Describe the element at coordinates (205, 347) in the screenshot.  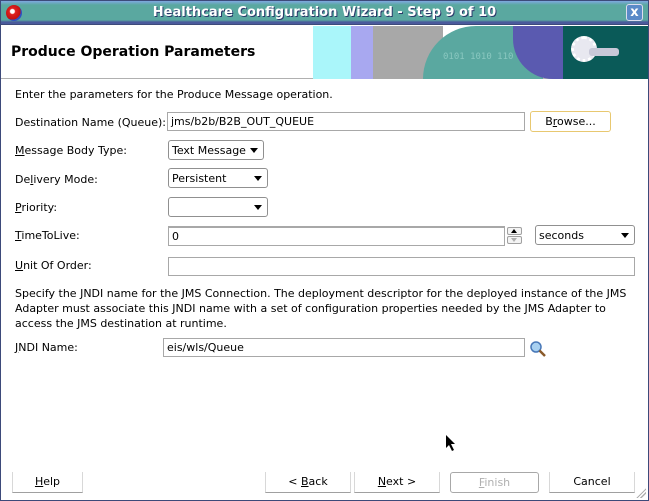
I see `jndi-name-value: eis/wls/Queue` at that location.